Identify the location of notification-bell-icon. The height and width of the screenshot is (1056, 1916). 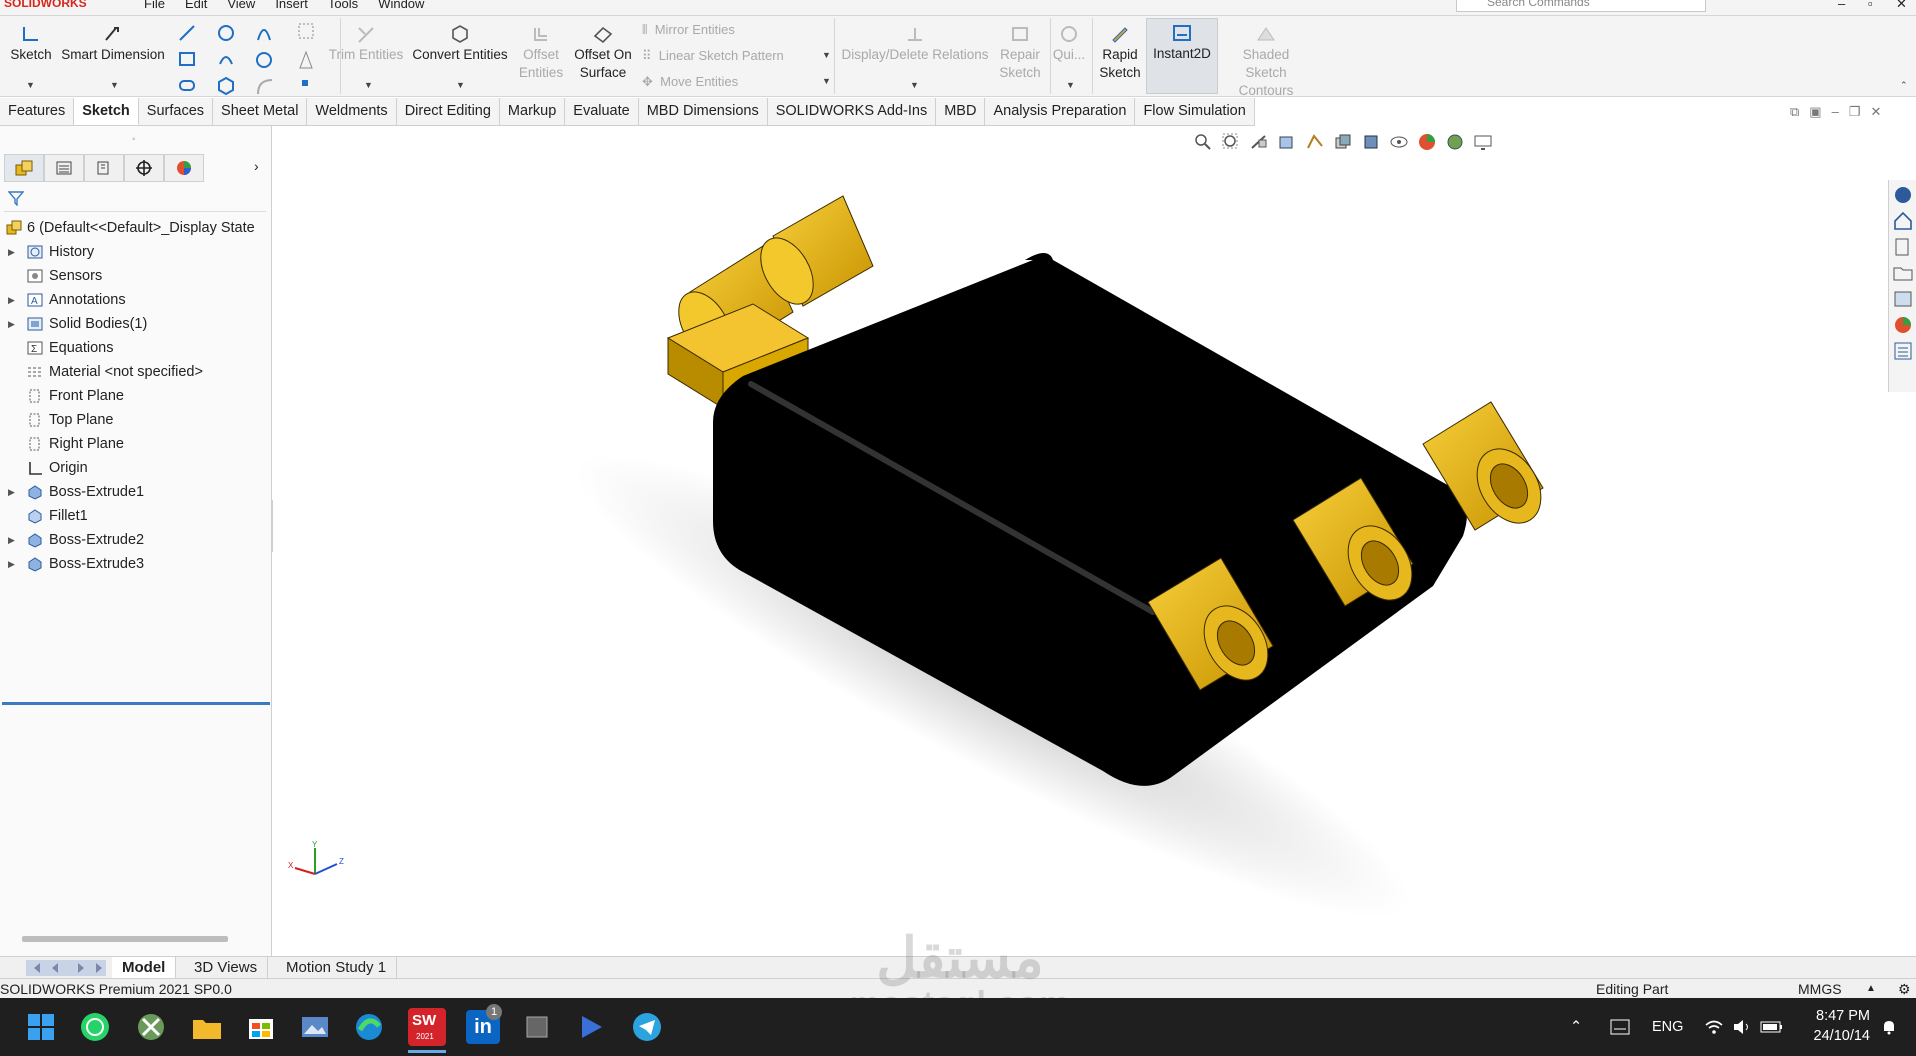
(1889, 1027).